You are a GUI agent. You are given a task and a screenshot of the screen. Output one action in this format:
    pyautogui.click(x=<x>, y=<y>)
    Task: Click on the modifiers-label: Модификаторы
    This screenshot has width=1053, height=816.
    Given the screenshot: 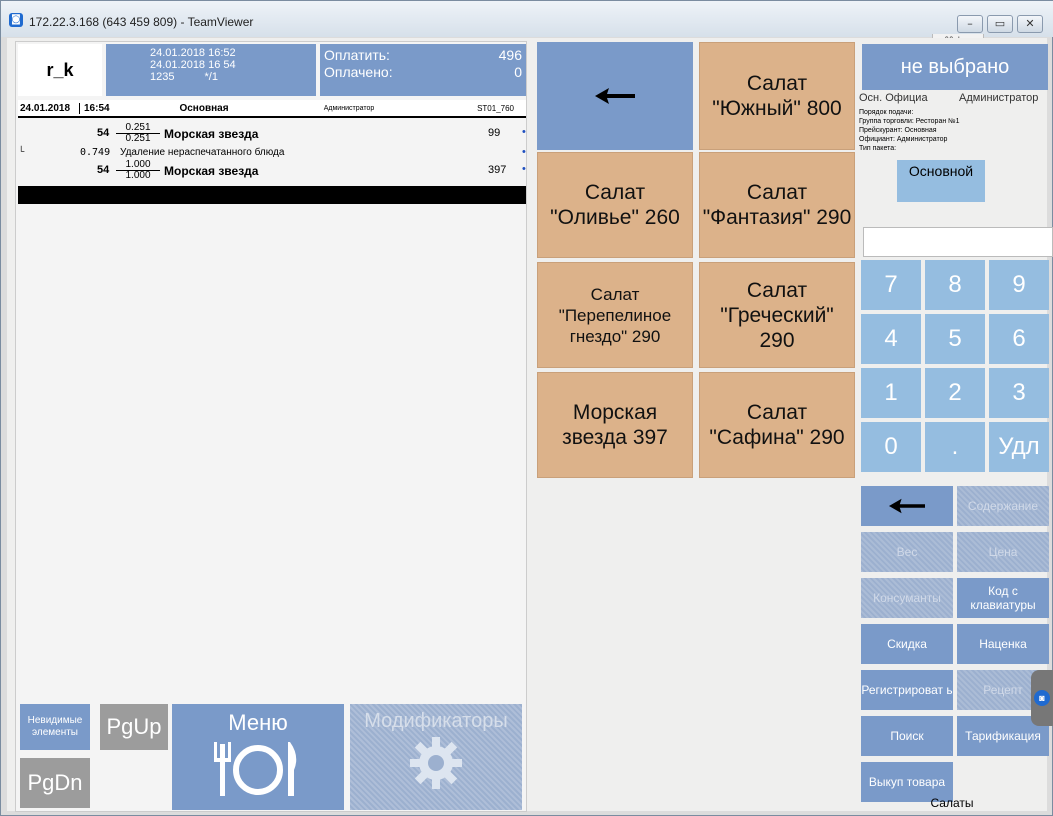 What is the action you would take?
    pyautogui.click(x=436, y=721)
    